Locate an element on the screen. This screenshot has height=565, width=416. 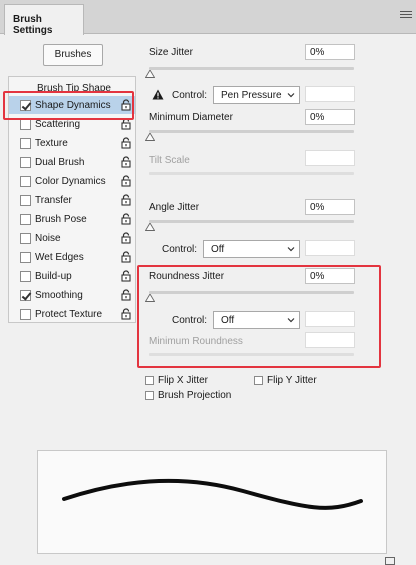
checkbox-noise is located at coordinates (25, 238).